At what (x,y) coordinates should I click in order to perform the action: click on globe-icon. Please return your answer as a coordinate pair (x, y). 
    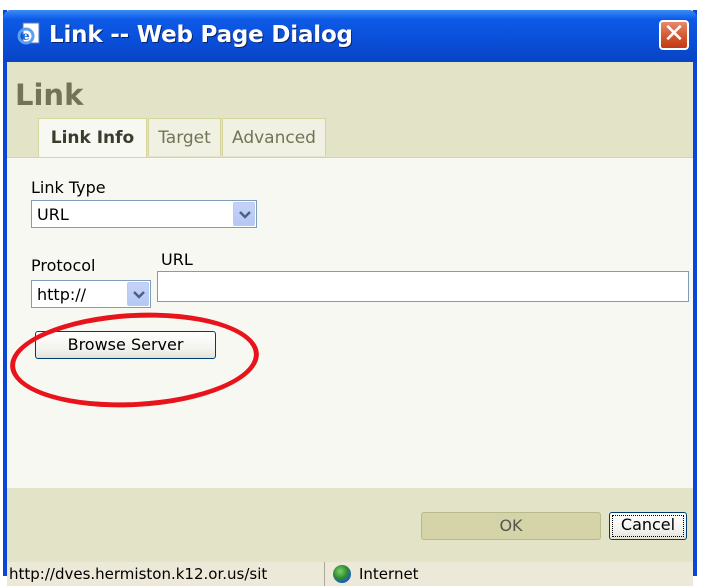
    Looking at the image, I should click on (342, 574).